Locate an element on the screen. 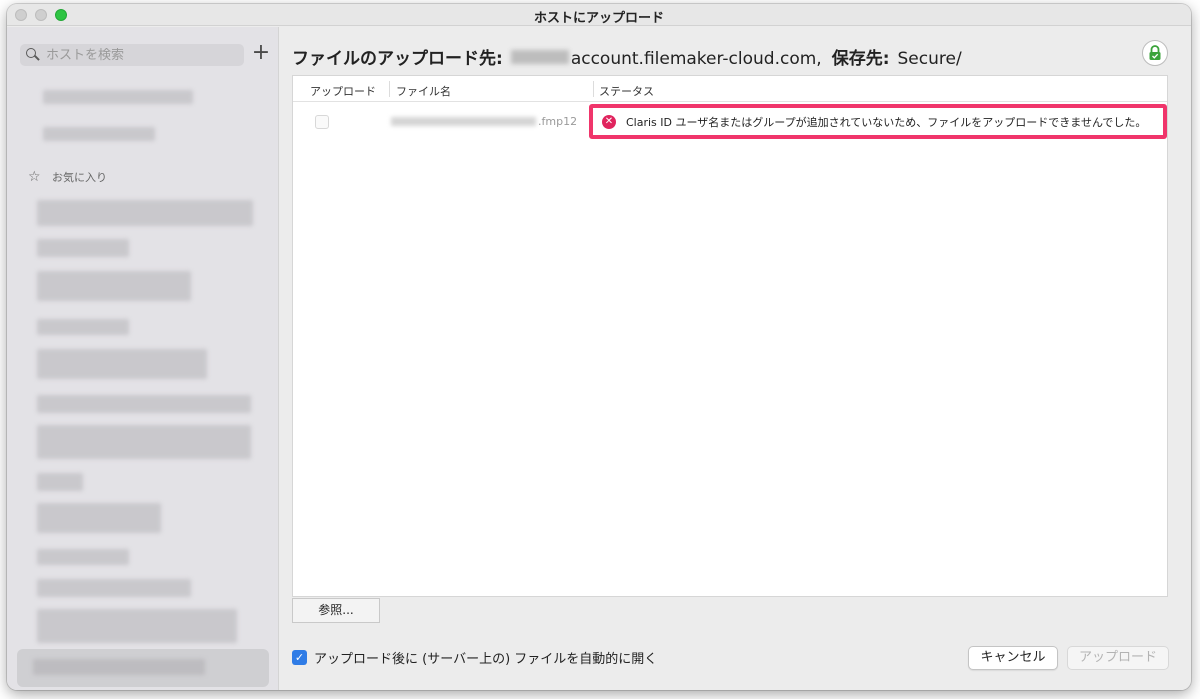 This screenshot has height=699, width=1200. selected-favorite-item is located at coordinates (143, 668).